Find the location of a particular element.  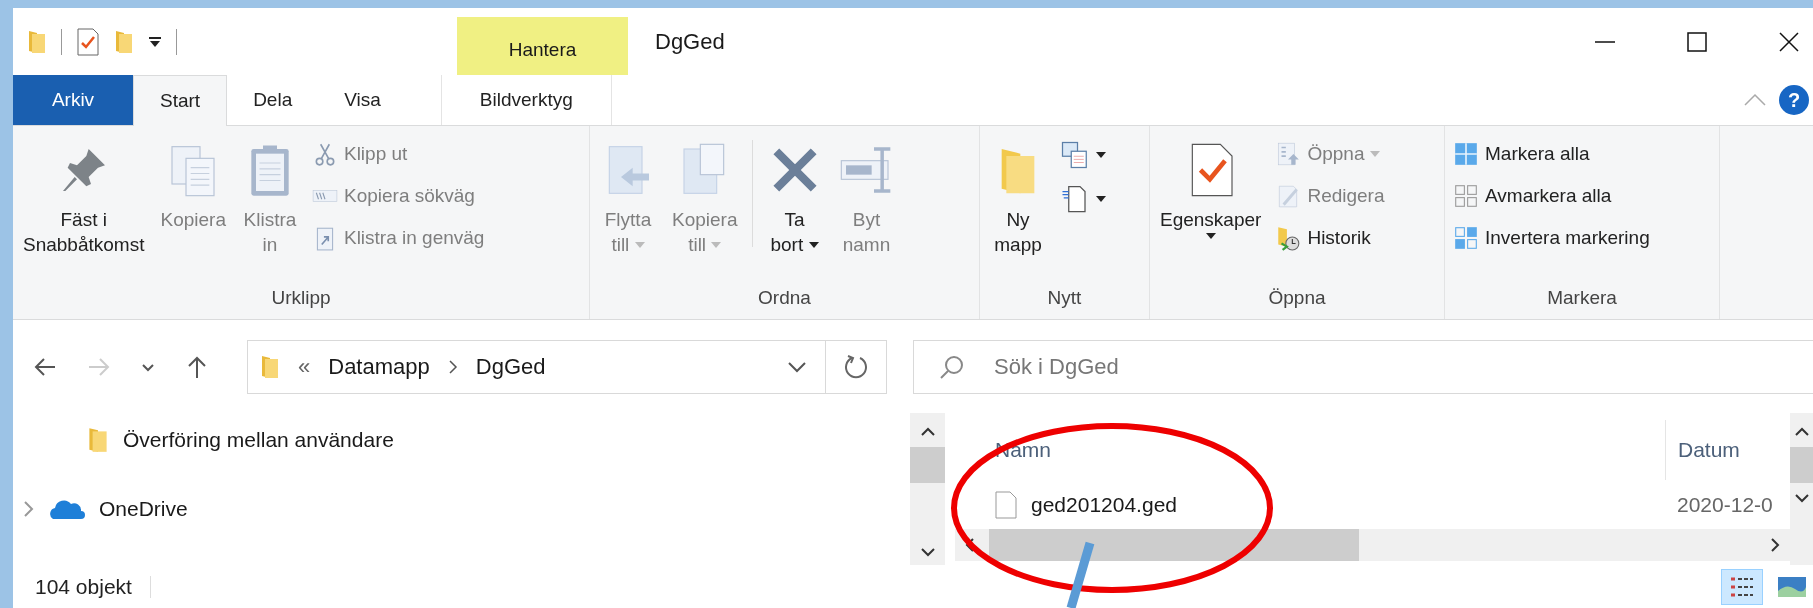

details-view-button is located at coordinates (1742, 586).